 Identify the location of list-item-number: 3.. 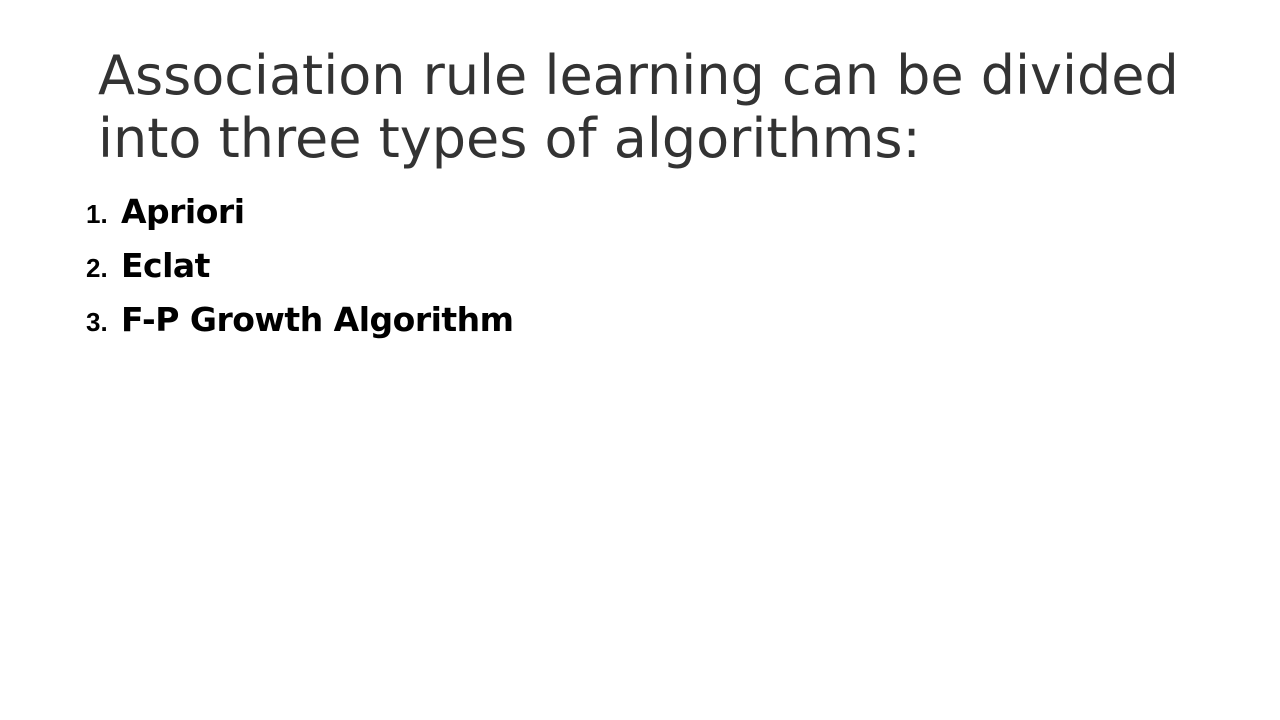
(97, 322).